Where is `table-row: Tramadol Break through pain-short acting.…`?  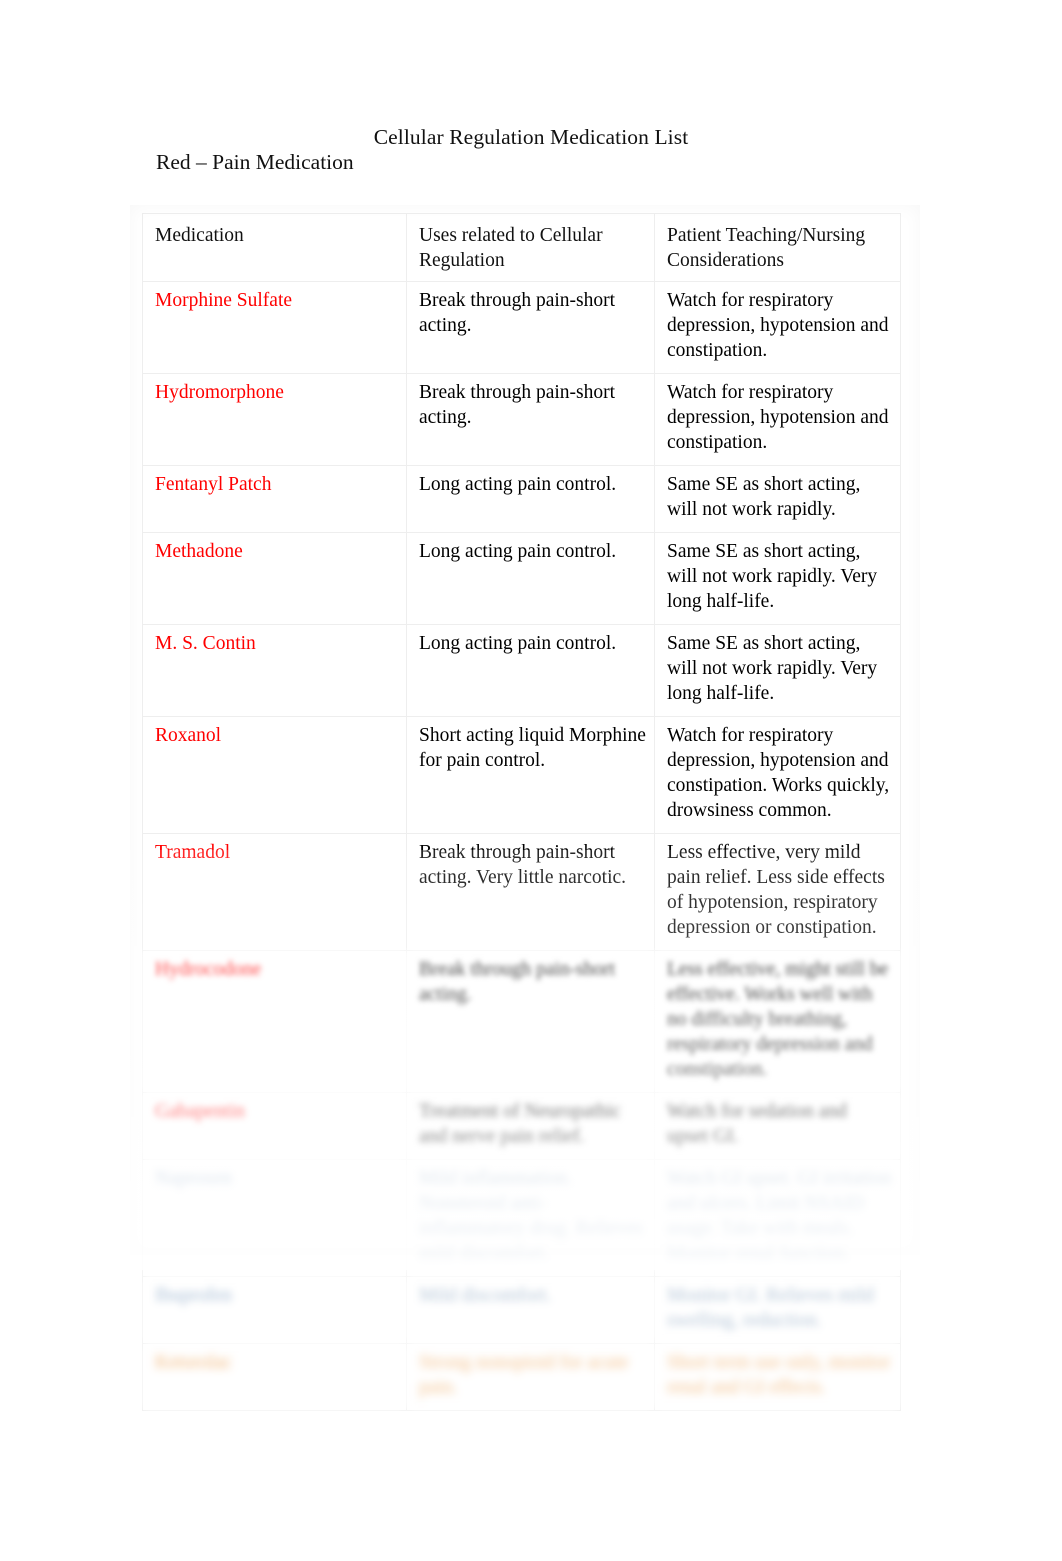
table-row: Tramadol Break through pain-short acting.… is located at coordinates (521, 892).